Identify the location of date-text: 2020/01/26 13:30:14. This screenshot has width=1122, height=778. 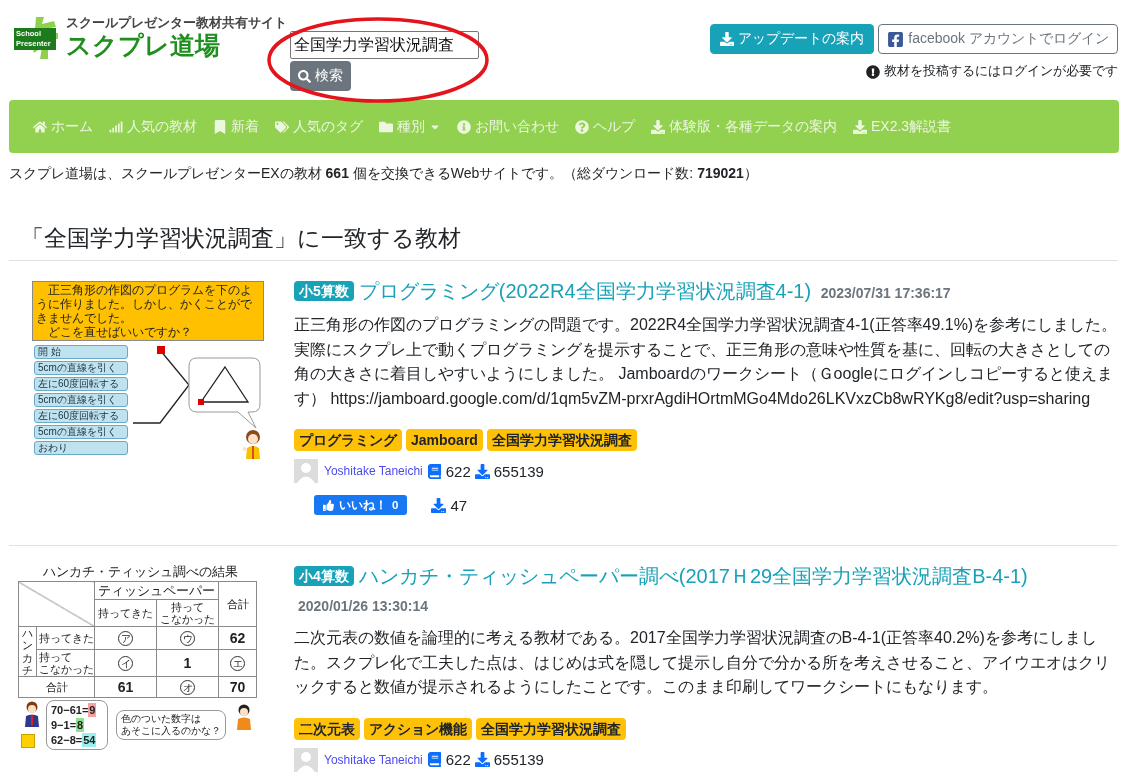
(363, 606).